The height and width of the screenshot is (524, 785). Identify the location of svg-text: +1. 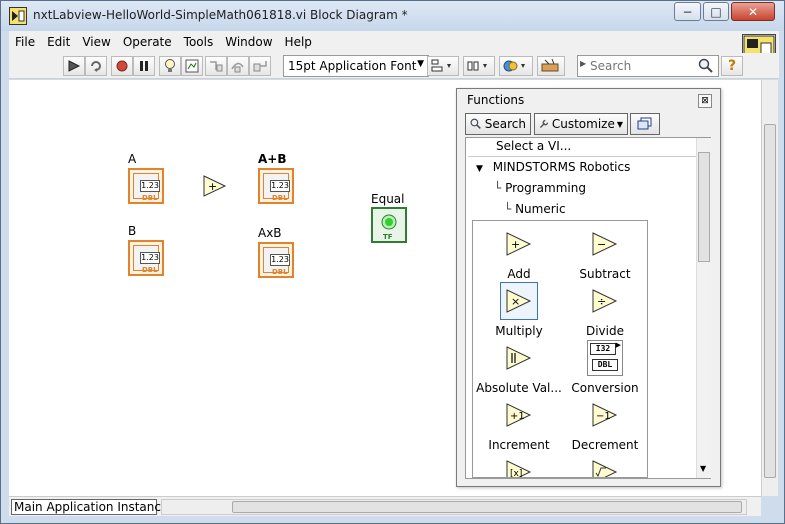
(517, 416).